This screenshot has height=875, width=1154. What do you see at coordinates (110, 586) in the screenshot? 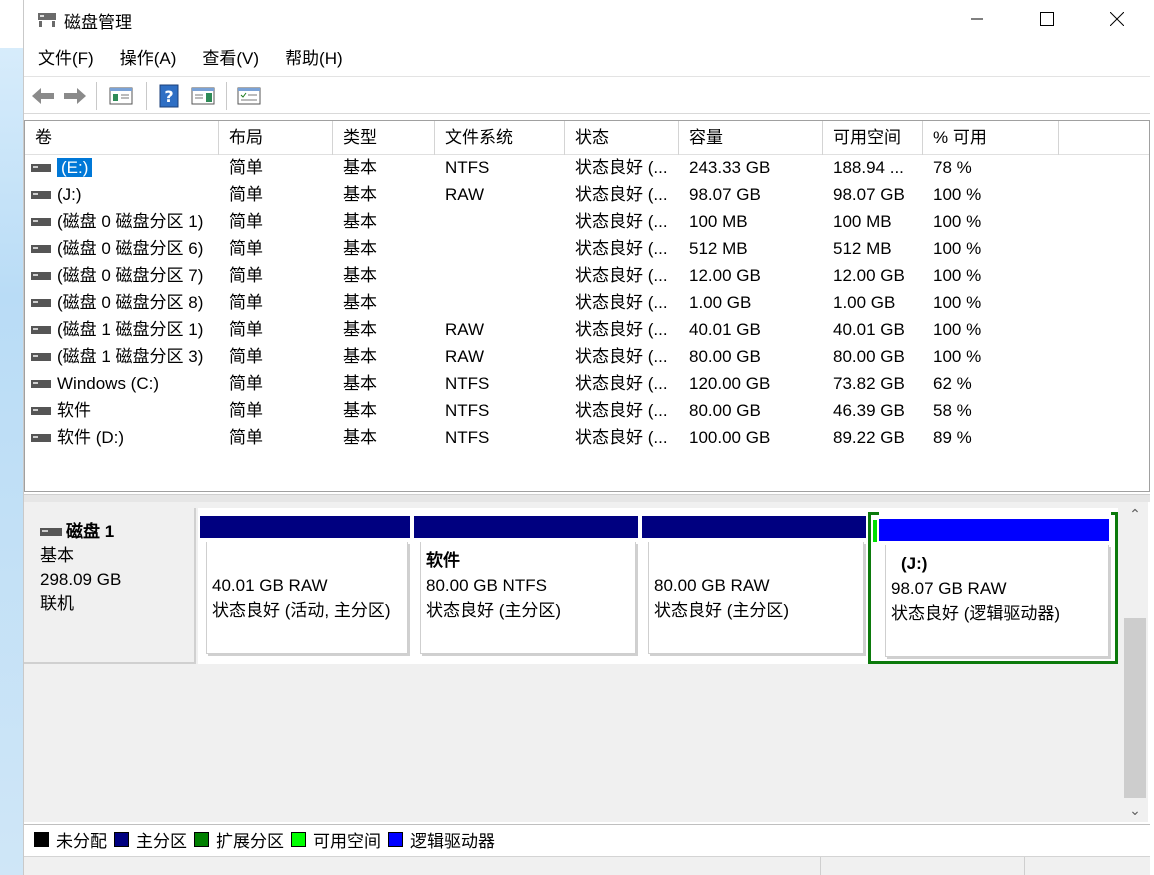
I see `disk-1-label: 磁盘 1 基本 298.09 GB 联机` at bounding box center [110, 586].